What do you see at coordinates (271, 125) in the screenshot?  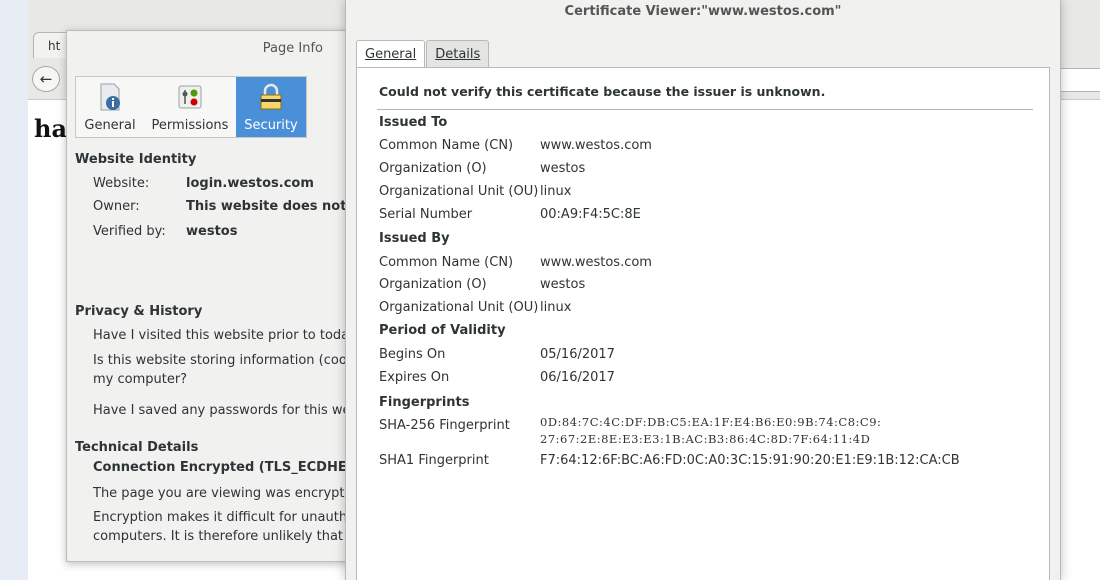 I see `tab-security-label: Security` at bounding box center [271, 125].